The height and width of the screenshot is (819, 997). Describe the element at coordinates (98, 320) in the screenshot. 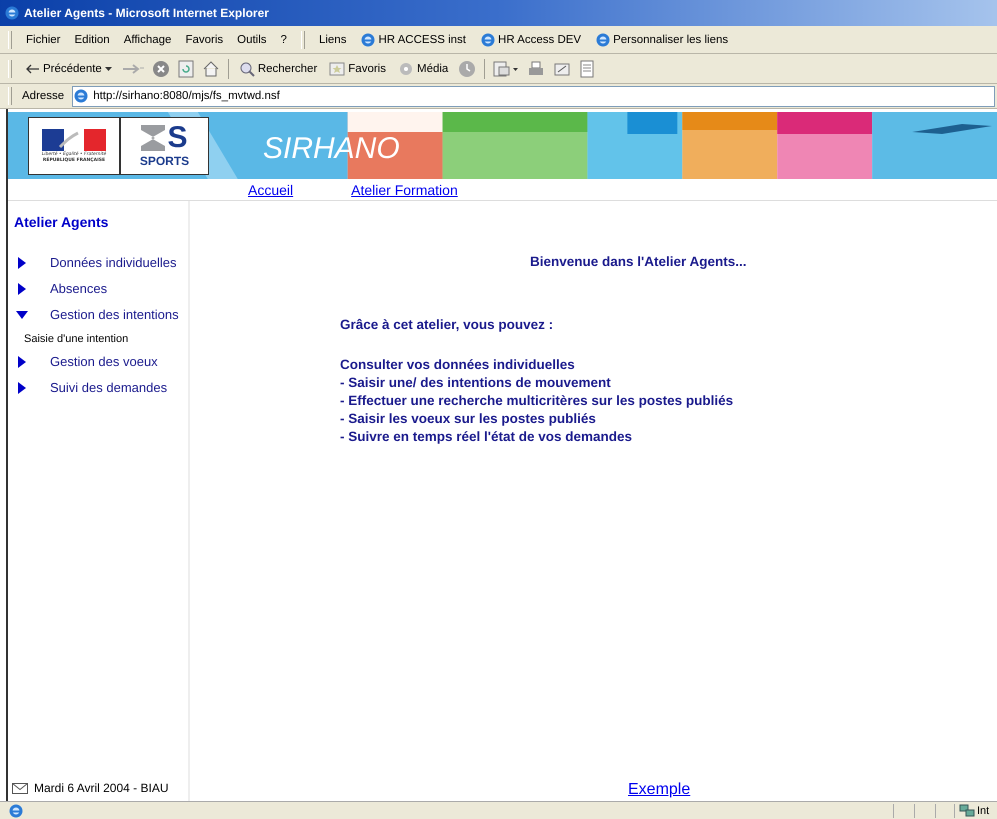

I see `sidebar-item: Gestion des intentions` at that location.